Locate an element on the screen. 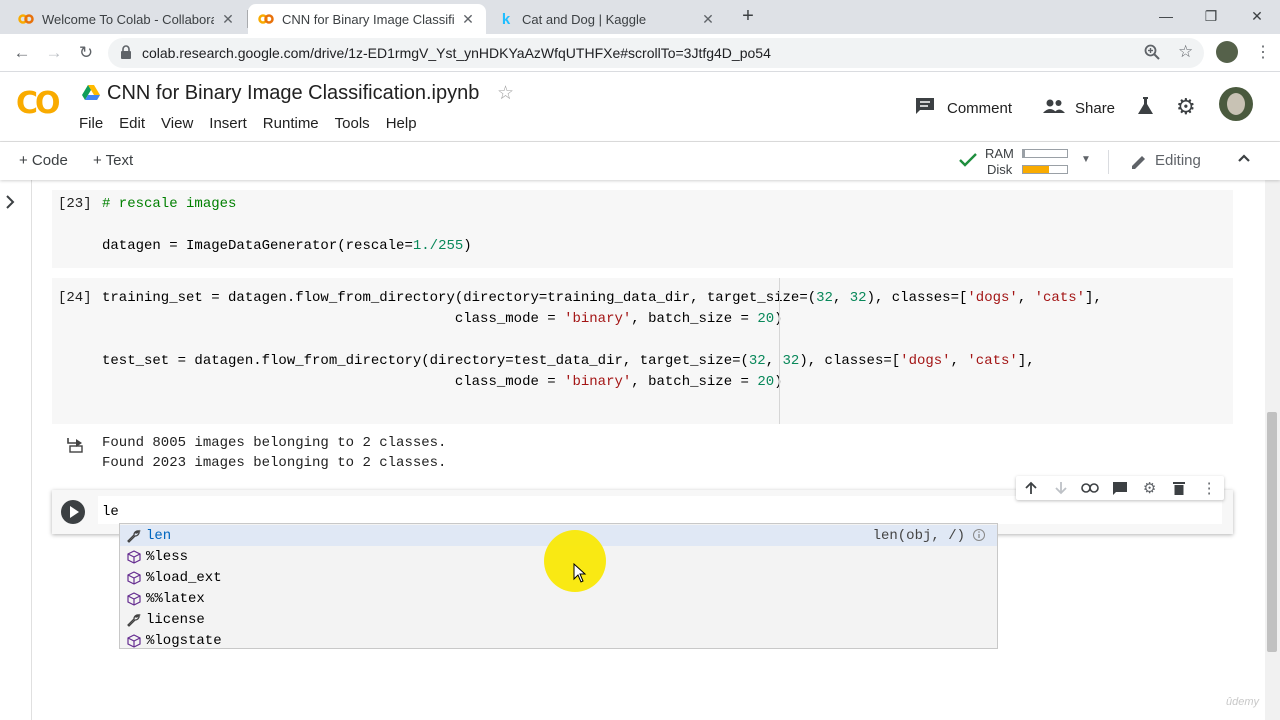  editing-mode-button: Editing is located at coordinates (1178, 160).